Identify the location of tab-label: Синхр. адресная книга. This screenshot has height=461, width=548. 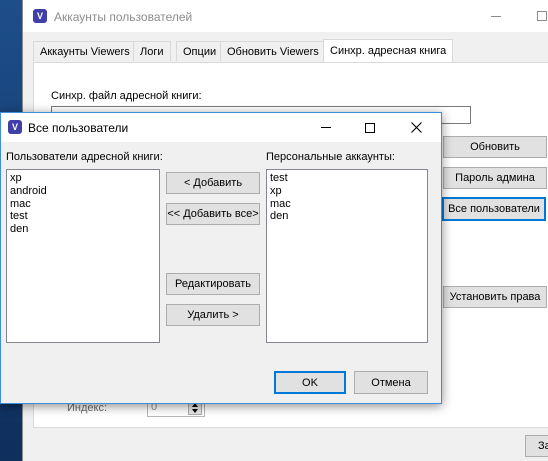
(388, 51).